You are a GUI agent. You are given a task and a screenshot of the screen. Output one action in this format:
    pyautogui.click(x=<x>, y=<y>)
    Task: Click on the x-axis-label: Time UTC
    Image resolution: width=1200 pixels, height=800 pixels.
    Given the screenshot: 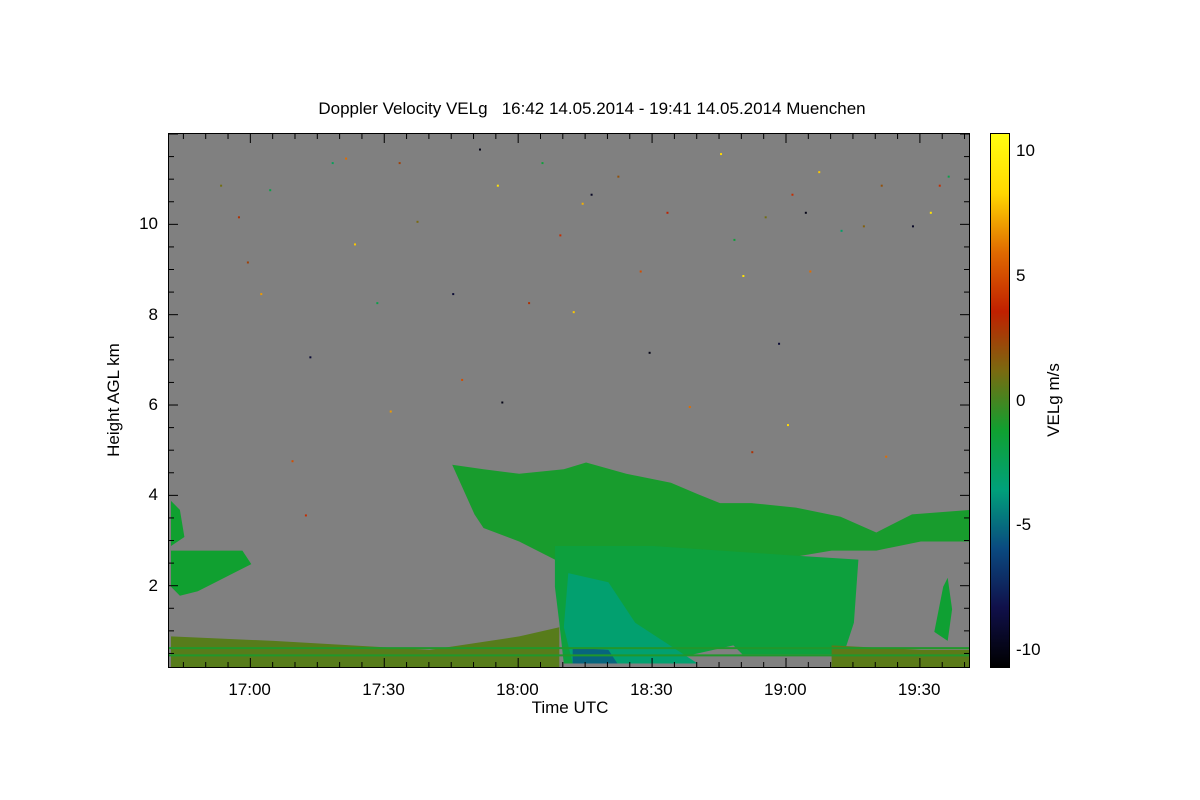 What is the action you would take?
    pyautogui.click(x=570, y=707)
    